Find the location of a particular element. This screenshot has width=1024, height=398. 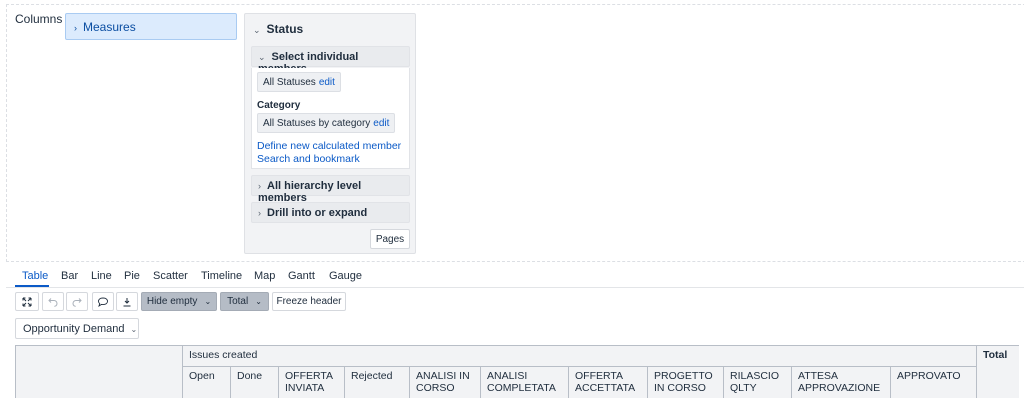

page-filter-label: Opportunity Demand is located at coordinates (74, 329).